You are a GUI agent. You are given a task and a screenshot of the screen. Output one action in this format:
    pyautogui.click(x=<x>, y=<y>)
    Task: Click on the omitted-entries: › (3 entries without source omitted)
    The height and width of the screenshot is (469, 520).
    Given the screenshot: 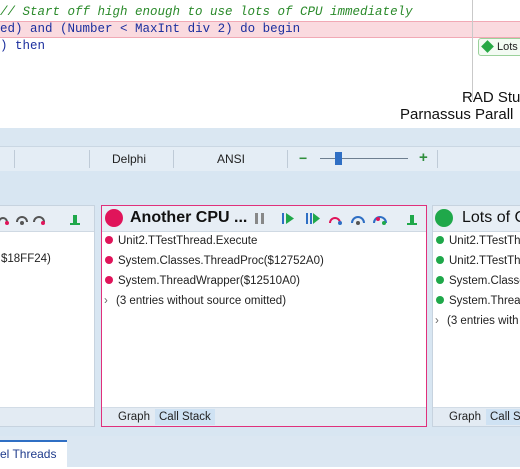 What is the action you would take?
    pyautogui.click(x=194, y=301)
    